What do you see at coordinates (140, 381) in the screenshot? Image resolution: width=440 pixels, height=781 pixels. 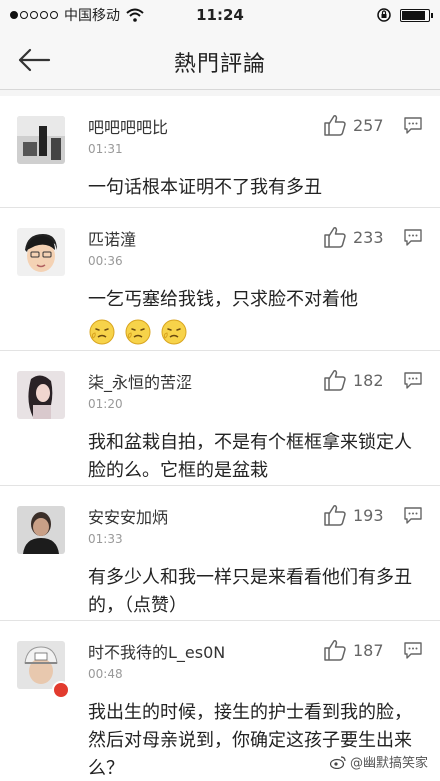 I see `comment-username: 柒_永恒的苦涩` at bounding box center [140, 381].